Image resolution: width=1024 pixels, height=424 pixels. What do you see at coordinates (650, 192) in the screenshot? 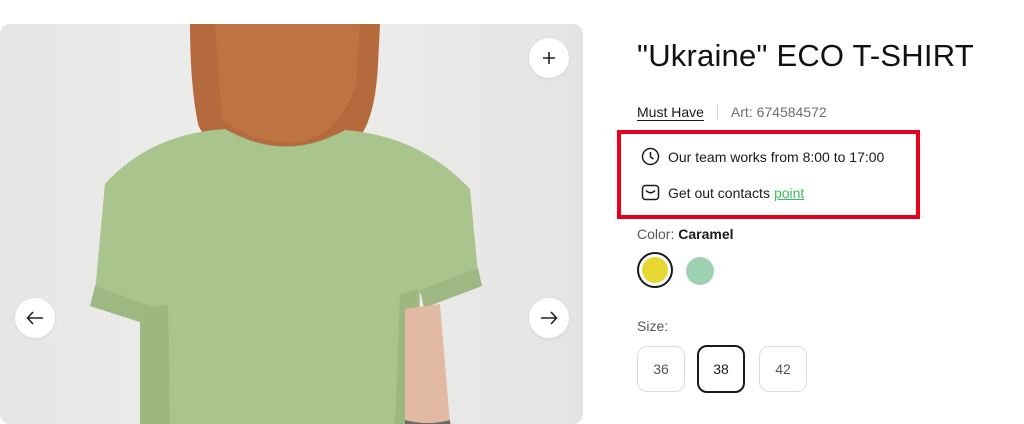
I see `message-icon` at bounding box center [650, 192].